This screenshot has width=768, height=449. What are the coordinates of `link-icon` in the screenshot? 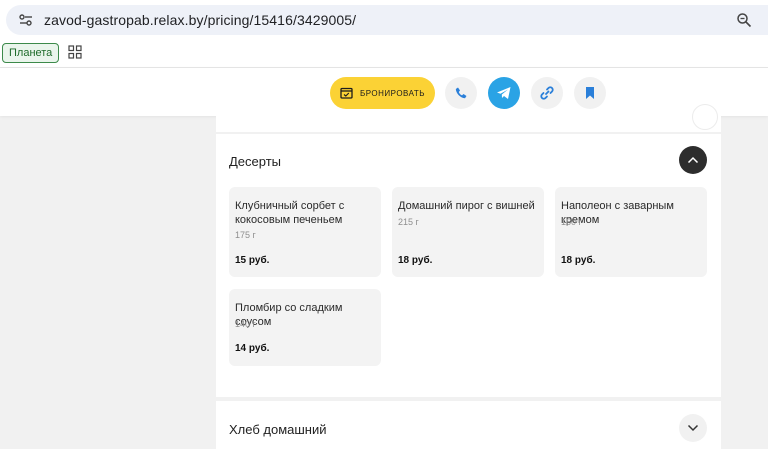 It's located at (547, 93).